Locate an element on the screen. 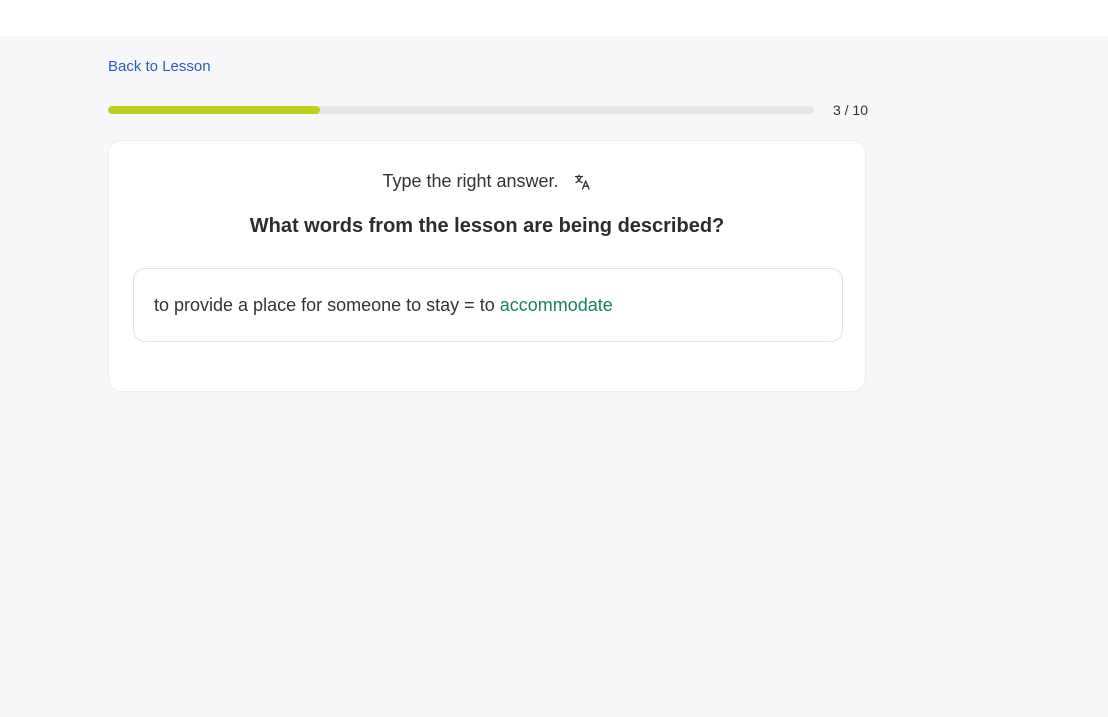 Image resolution: width=1108 pixels, height=717 pixels. translate-icon is located at coordinates (583, 182).